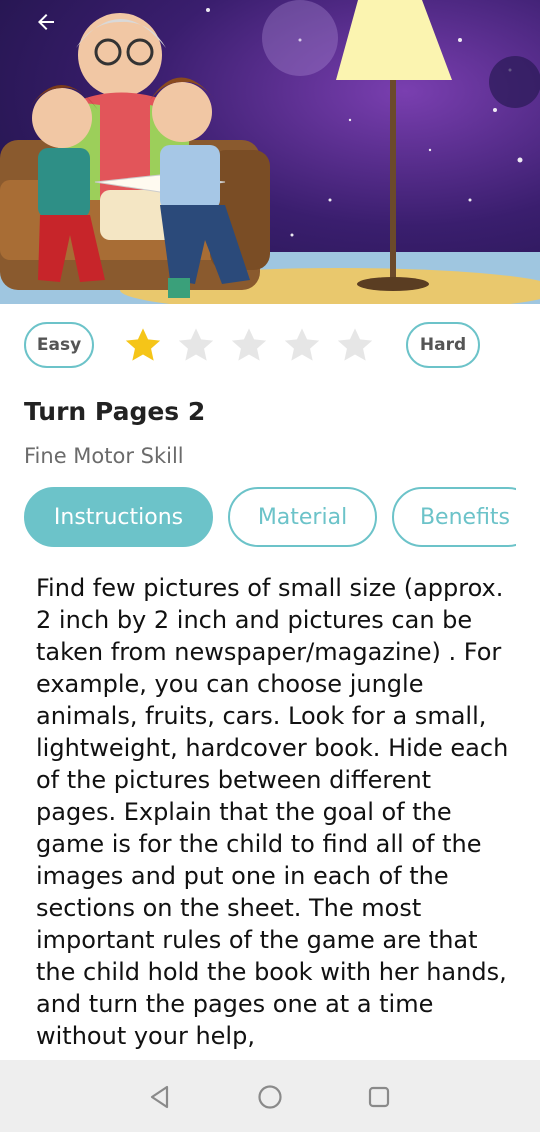 This screenshot has width=540, height=1132. What do you see at coordinates (454, 517) in the screenshot?
I see `tab-benefits: Benefits` at bounding box center [454, 517].